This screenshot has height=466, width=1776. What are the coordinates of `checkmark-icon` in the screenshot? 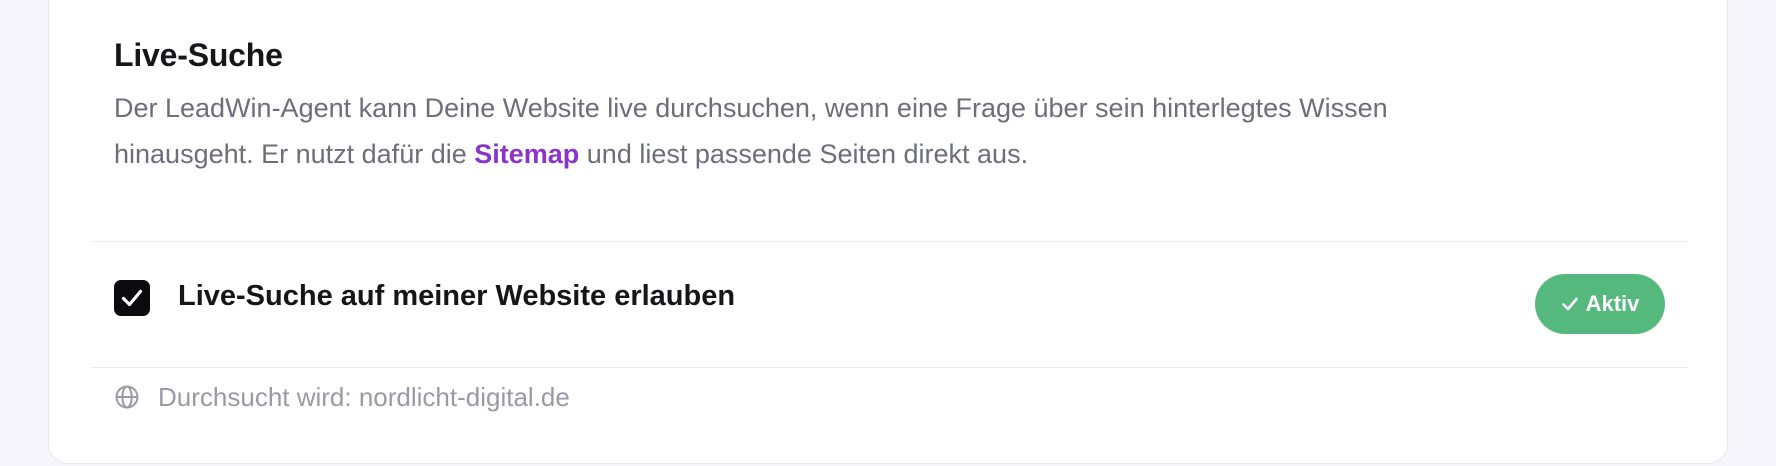 It's located at (132, 298).